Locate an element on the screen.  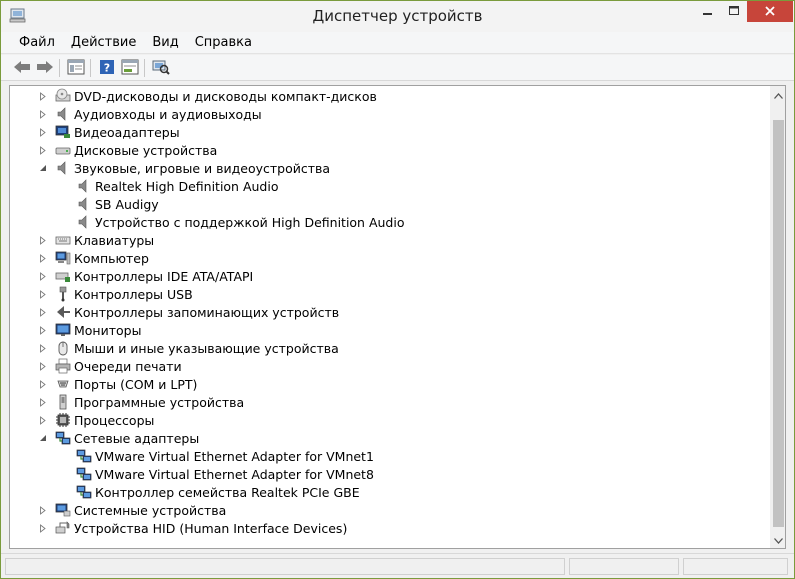
tree-item-label: Звуковые, игровые и видеоустройства is located at coordinates (202, 168).